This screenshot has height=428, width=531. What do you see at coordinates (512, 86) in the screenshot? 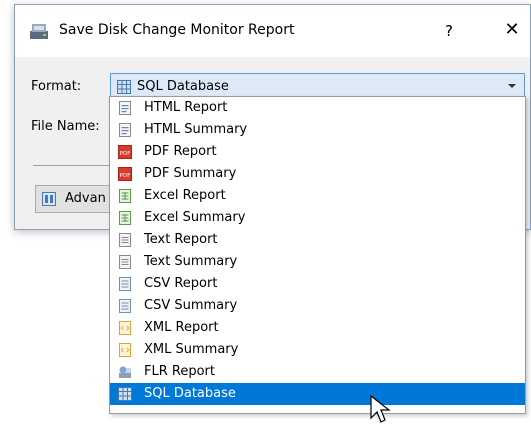
I see `chevron-down-icon` at bounding box center [512, 86].